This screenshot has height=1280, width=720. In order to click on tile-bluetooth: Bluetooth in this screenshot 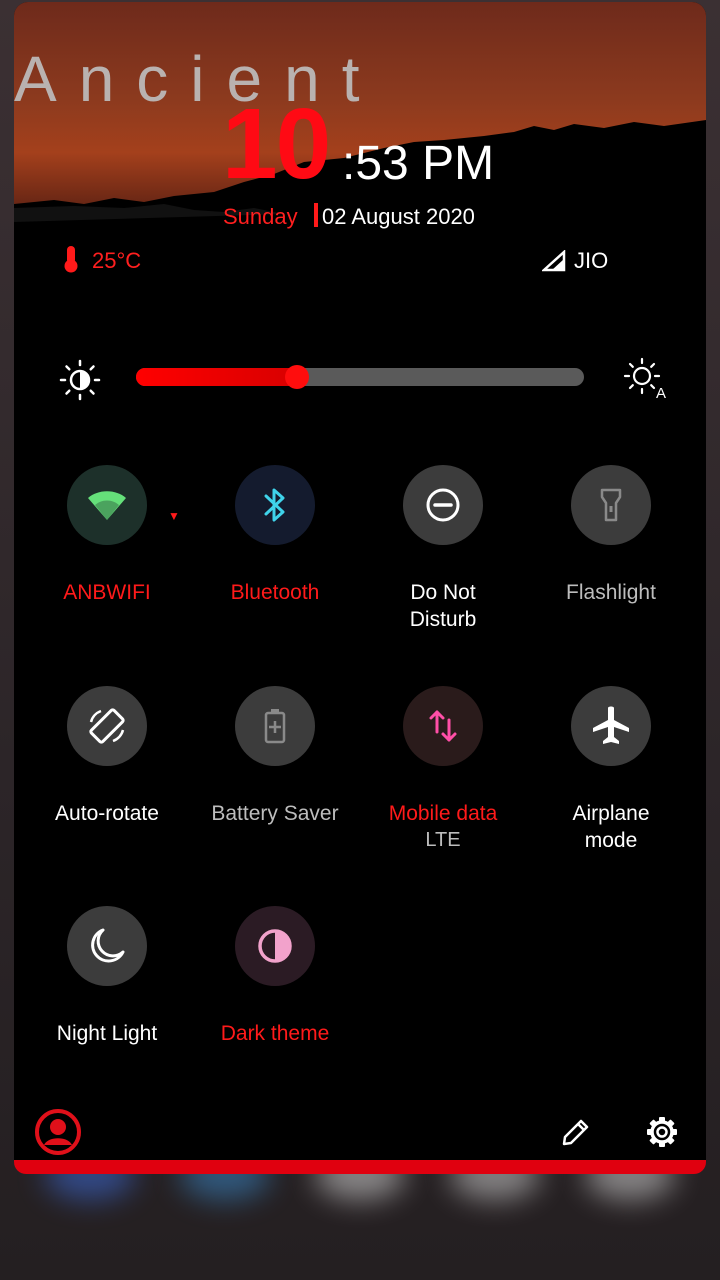, I will do `click(275, 535)`.